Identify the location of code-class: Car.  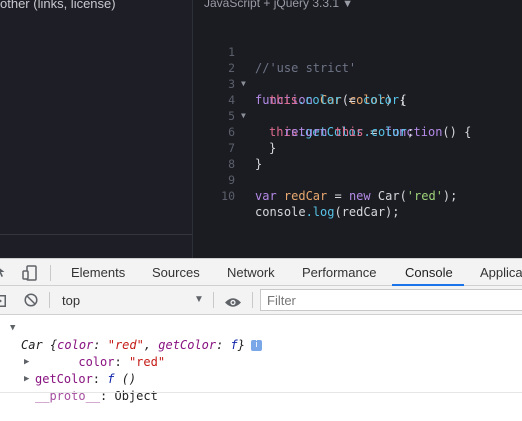
(388, 196).